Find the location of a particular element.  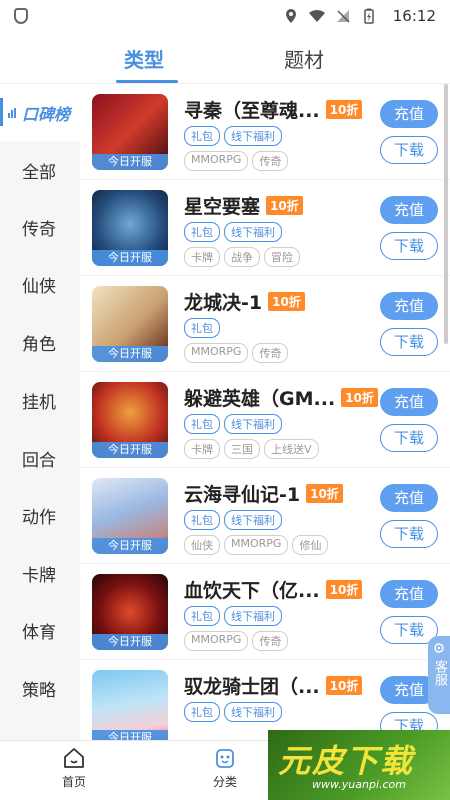

sidebar-item-xianxia: 仙侠 is located at coordinates (40, 284).